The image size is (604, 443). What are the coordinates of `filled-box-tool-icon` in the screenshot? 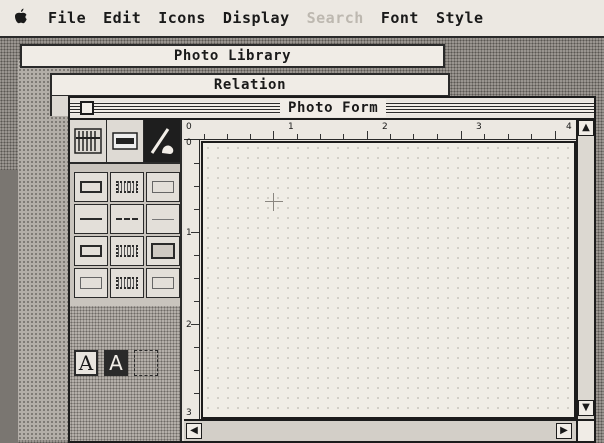 It's located at (163, 251).